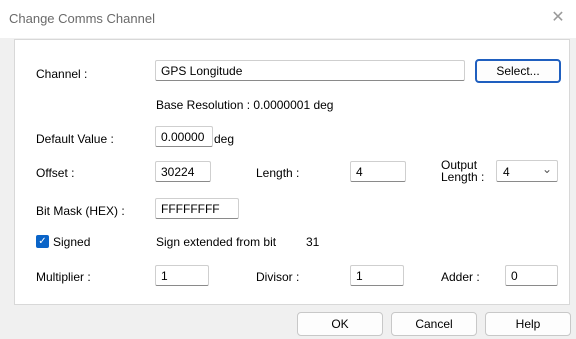  I want to click on multiplier-field: 1, so click(182, 275).